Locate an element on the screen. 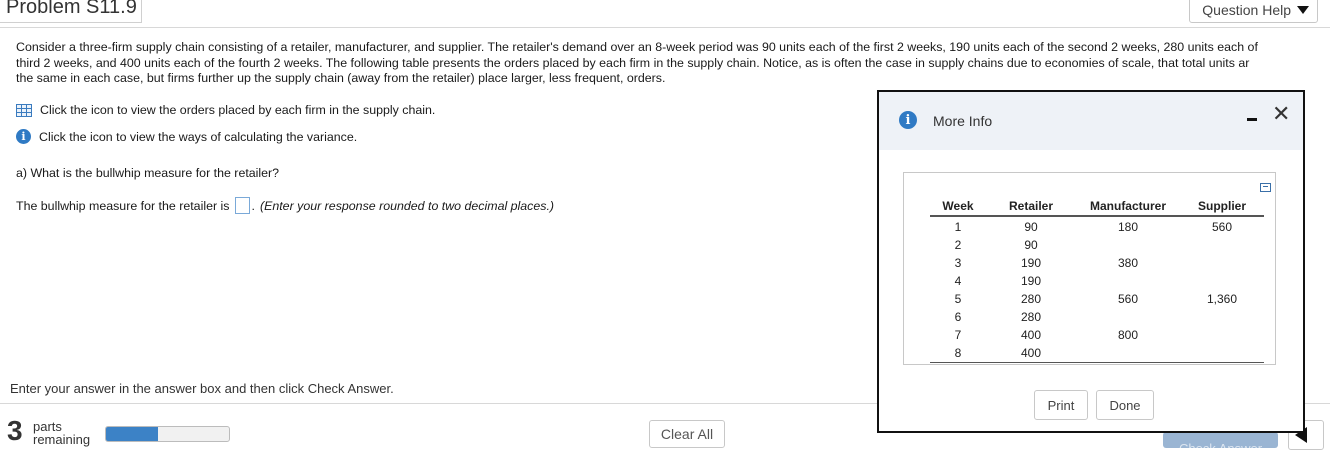 Image resolution: width=1330 pixels, height=453 pixels. minimize-icon is located at coordinates (1252, 119).